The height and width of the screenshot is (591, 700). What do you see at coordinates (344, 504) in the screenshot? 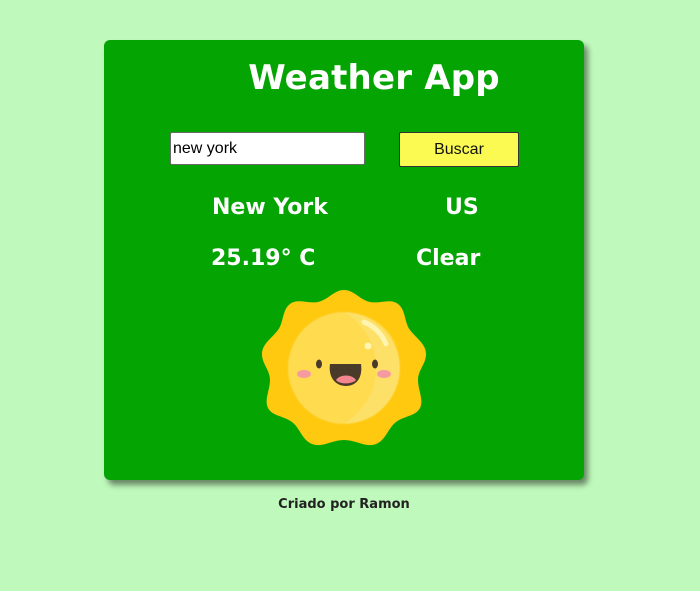
I see `footer-credit: Criado por Ramon` at bounding box center [344, 504].